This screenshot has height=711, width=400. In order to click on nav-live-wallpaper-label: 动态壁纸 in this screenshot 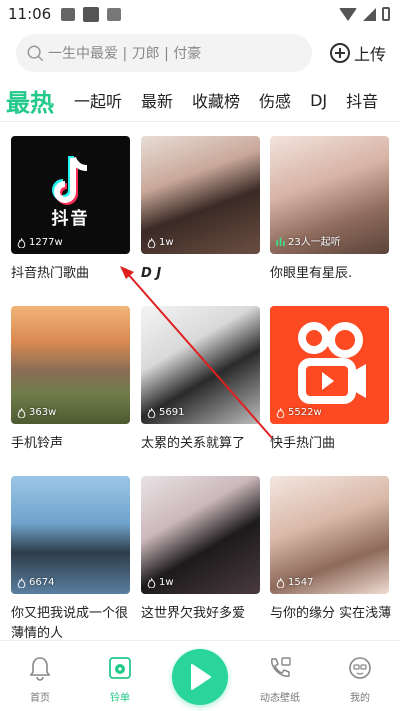, I will do `click(280, 698)`.